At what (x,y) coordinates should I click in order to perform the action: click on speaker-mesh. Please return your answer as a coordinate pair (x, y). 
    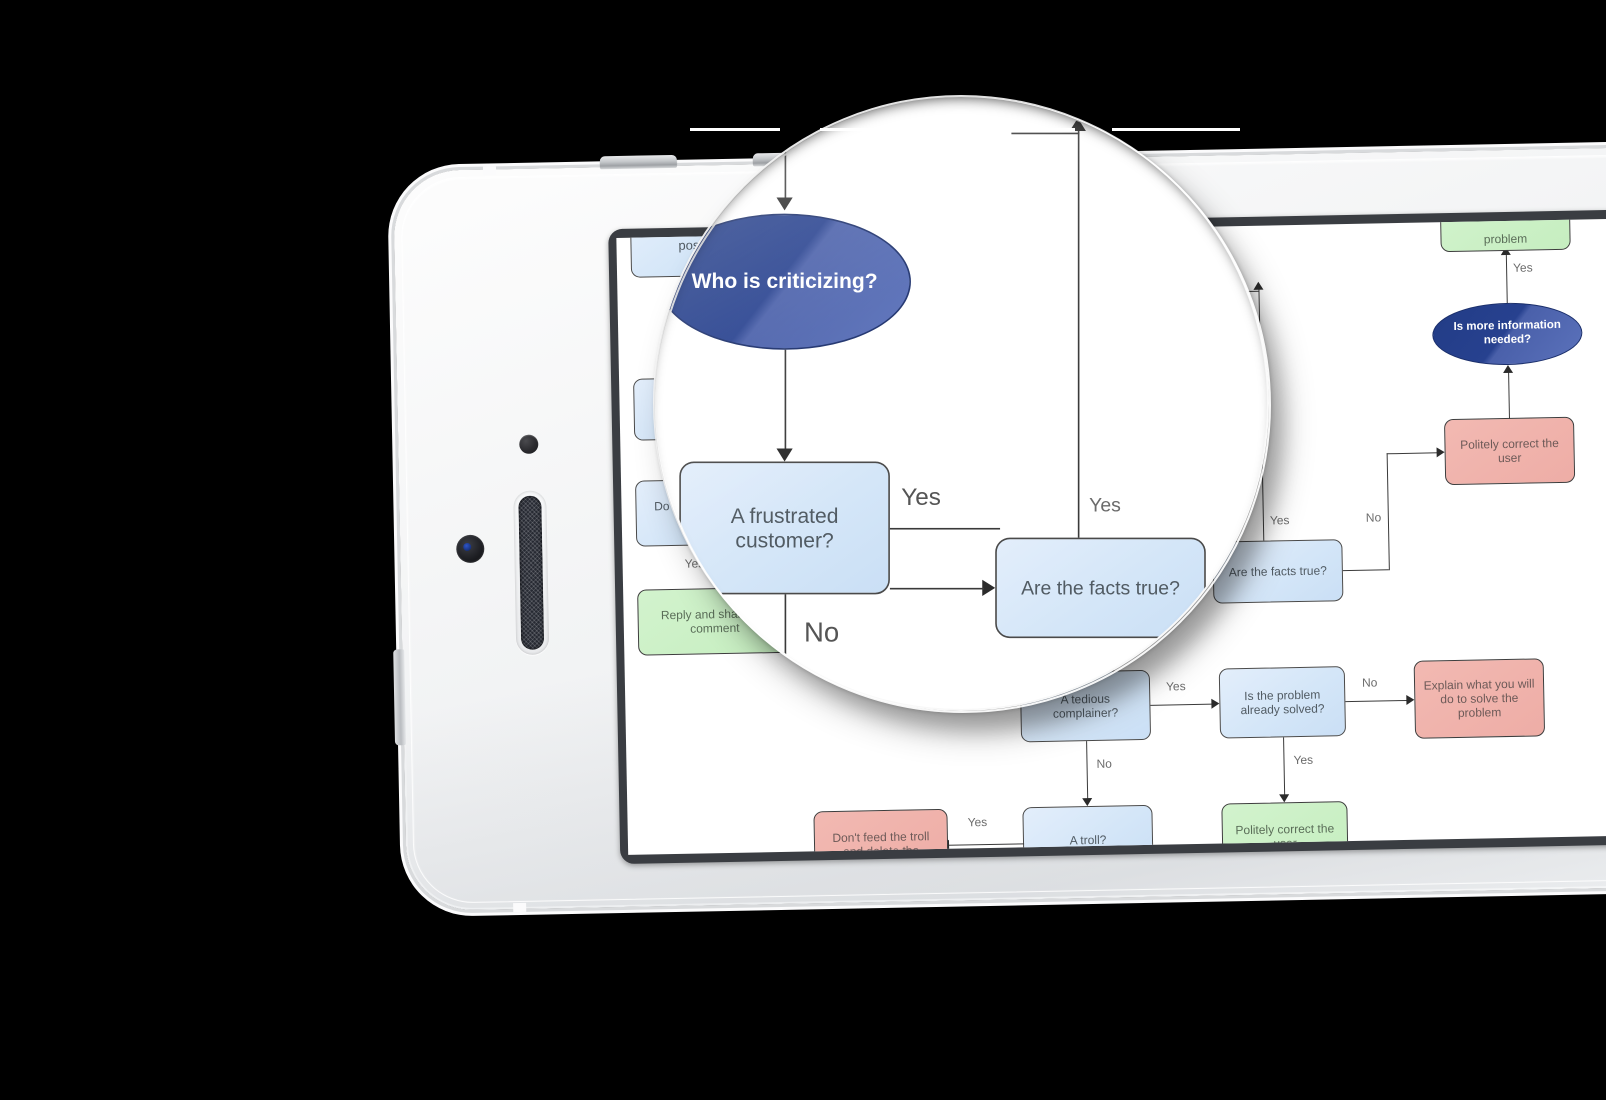
    Looking at the image, I should click on (531, 572).